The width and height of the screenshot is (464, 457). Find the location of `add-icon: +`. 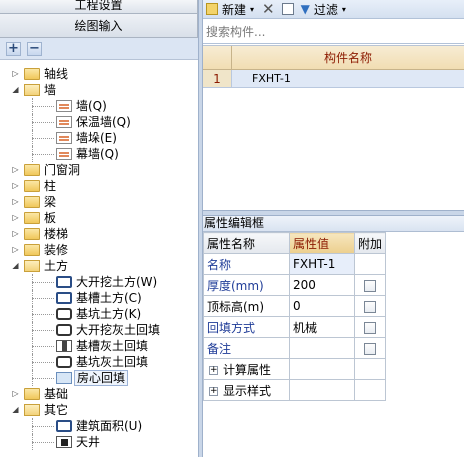

add-icon: + is located at coordinates (13, 48).